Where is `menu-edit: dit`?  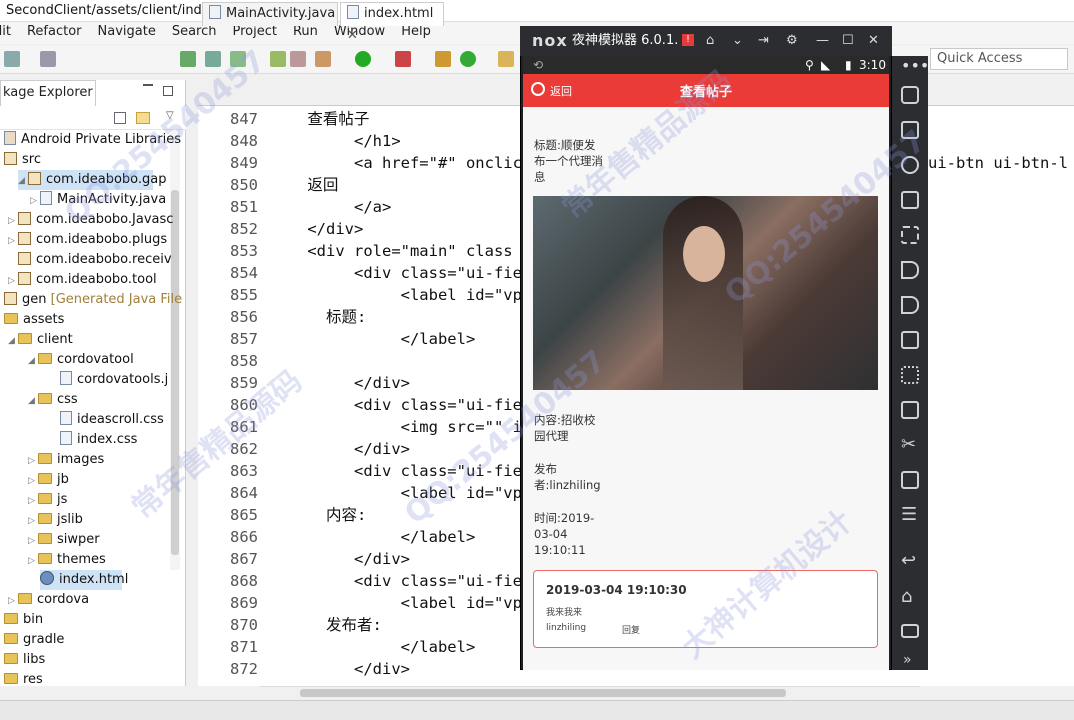
menu-edit: dit is located at coordinates (5, 32).